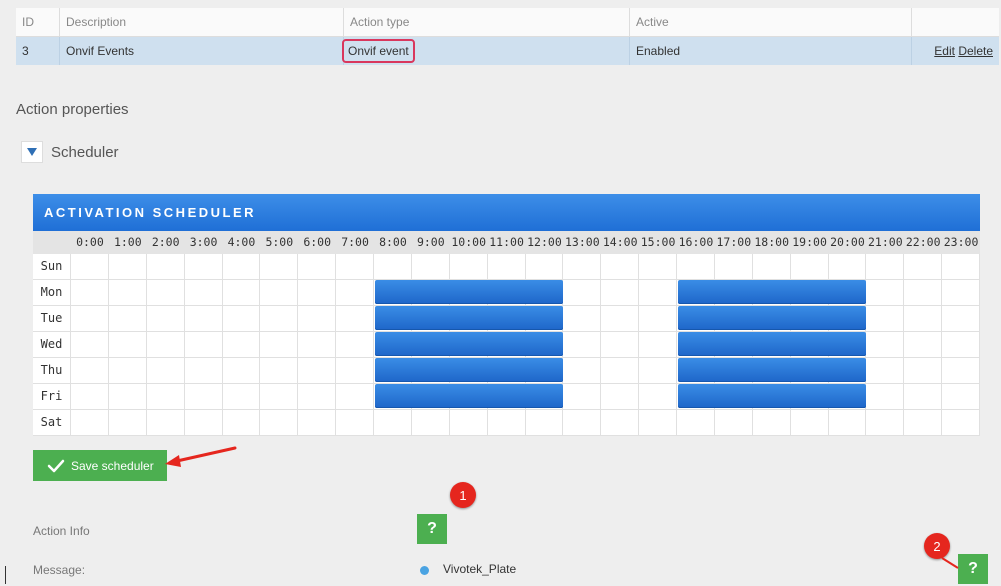 This screenshot has width=1001, height=586. I want to click on save-scheduler-button: Save scheduler, so click(100, 465).